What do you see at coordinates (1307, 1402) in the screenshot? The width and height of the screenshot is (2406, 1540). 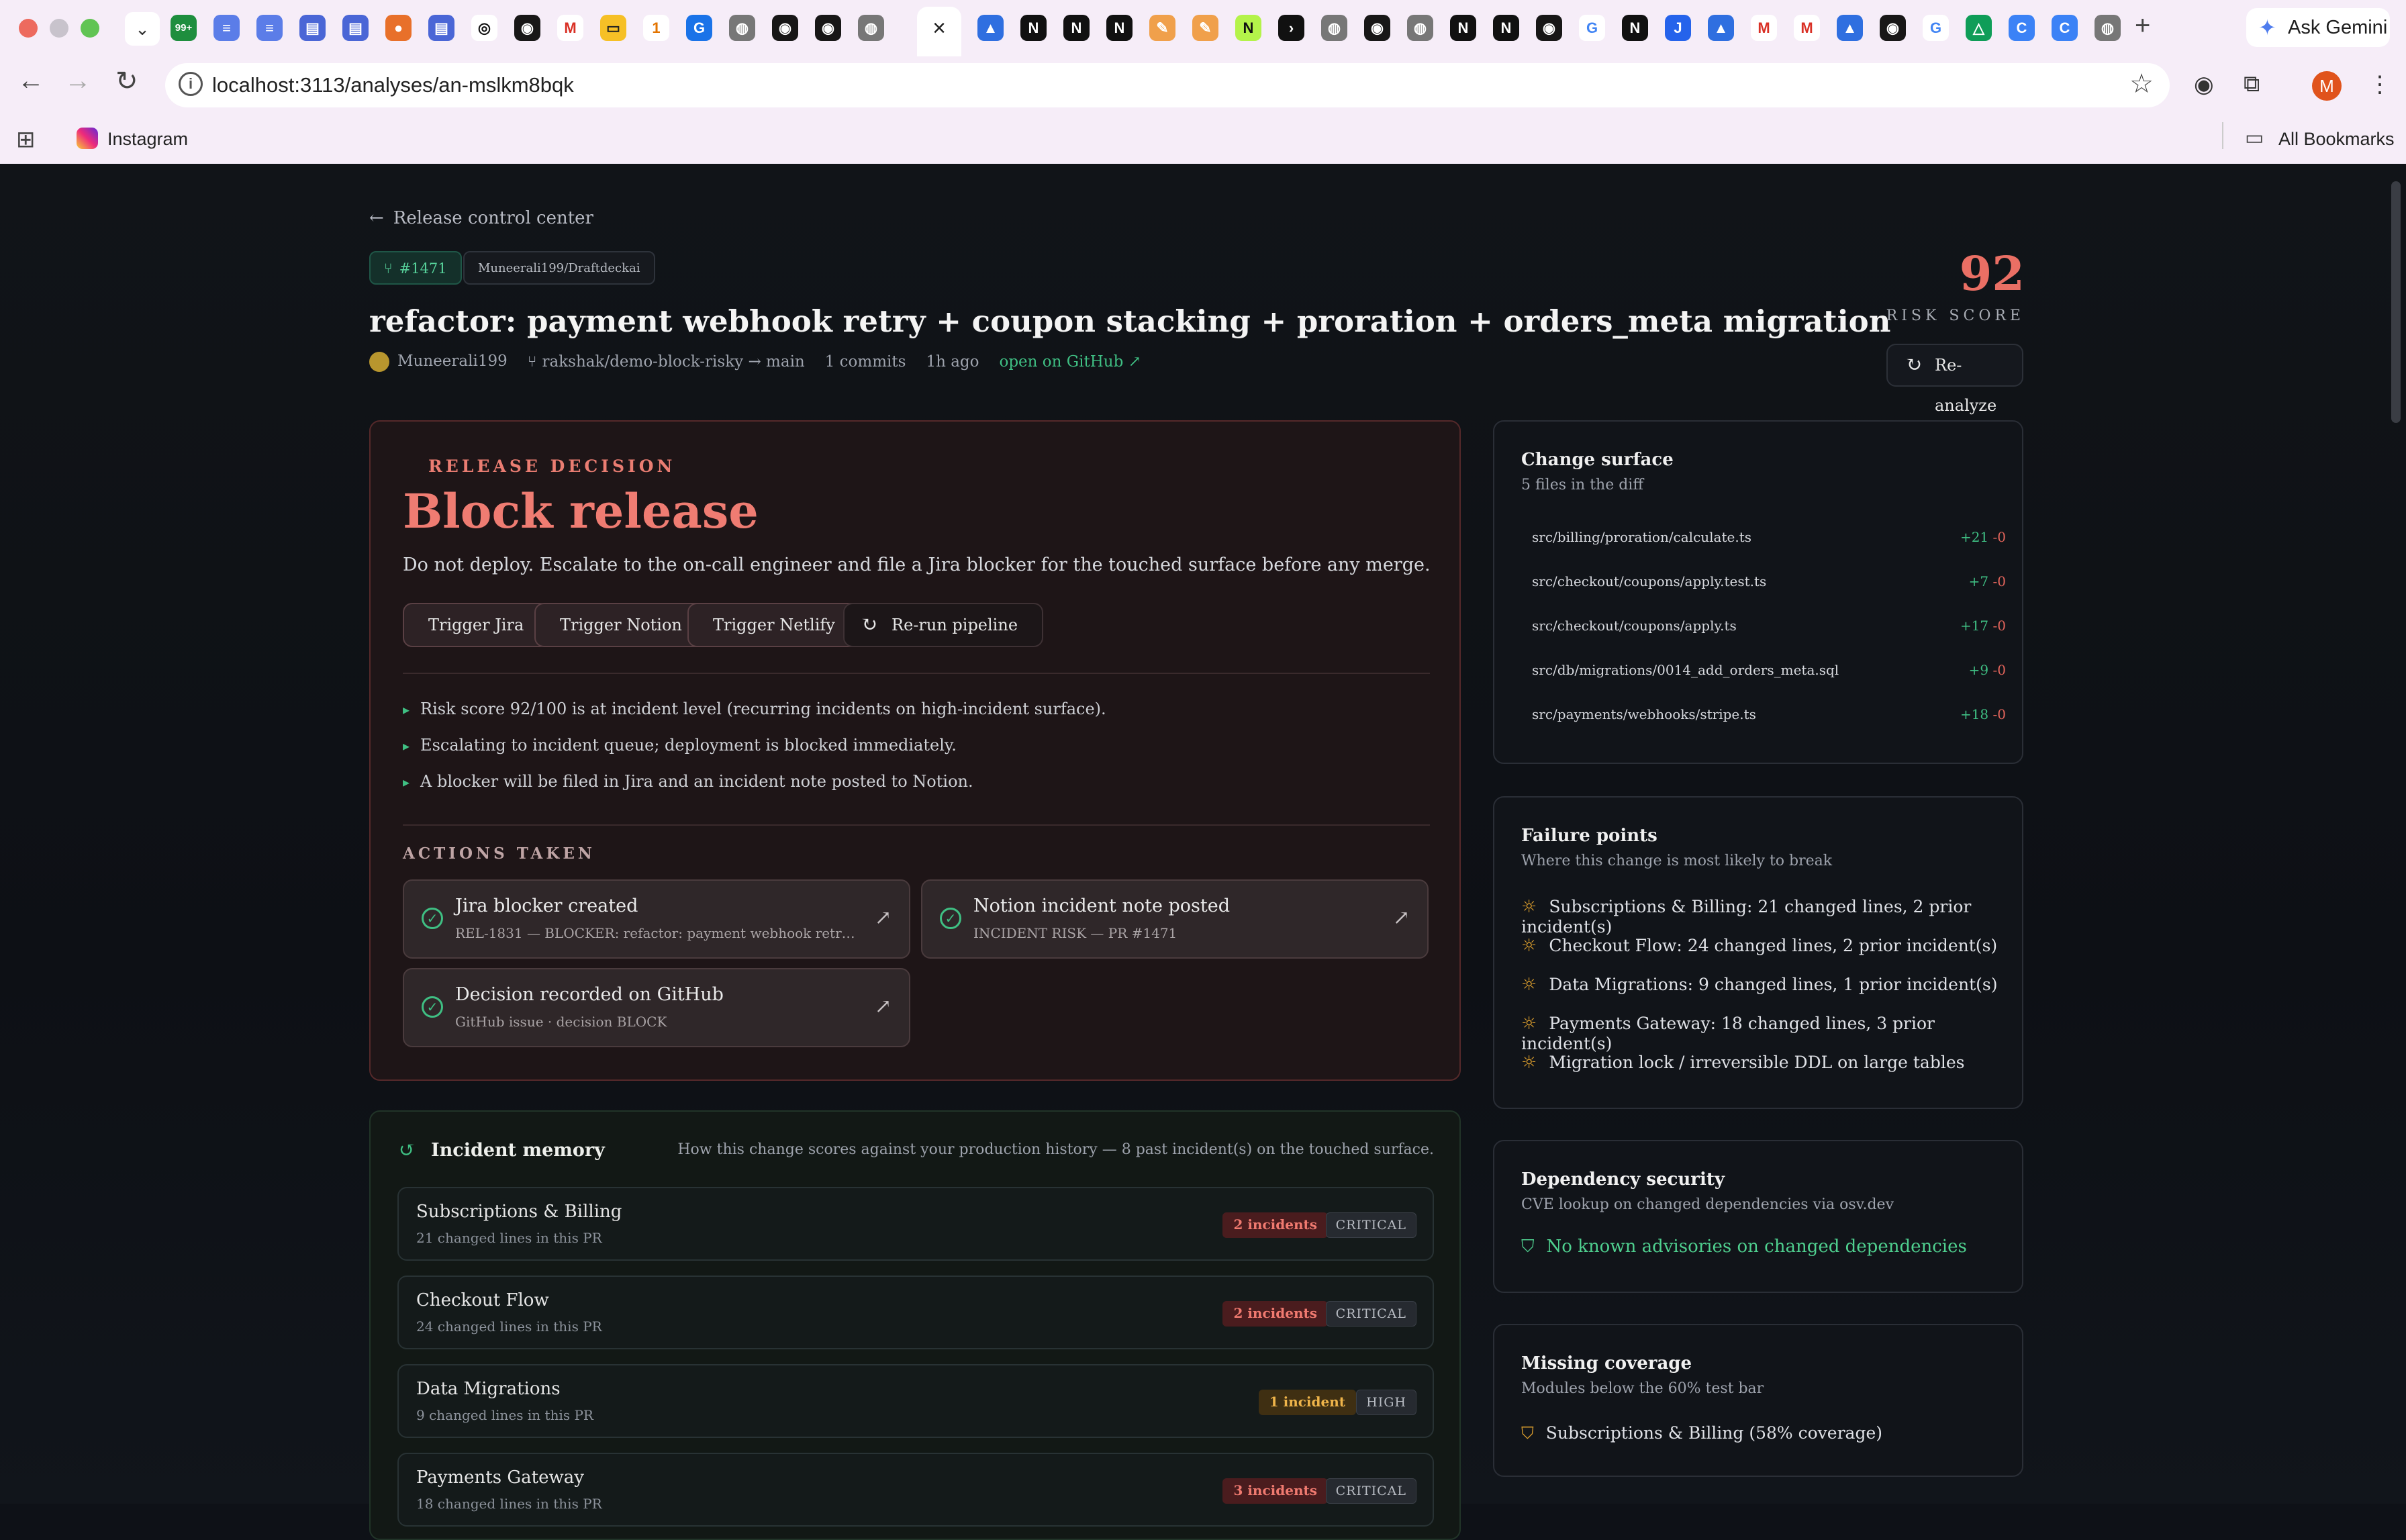 I see `incident-count-badge: 1 incident` at bounding box center [1307, 1402].